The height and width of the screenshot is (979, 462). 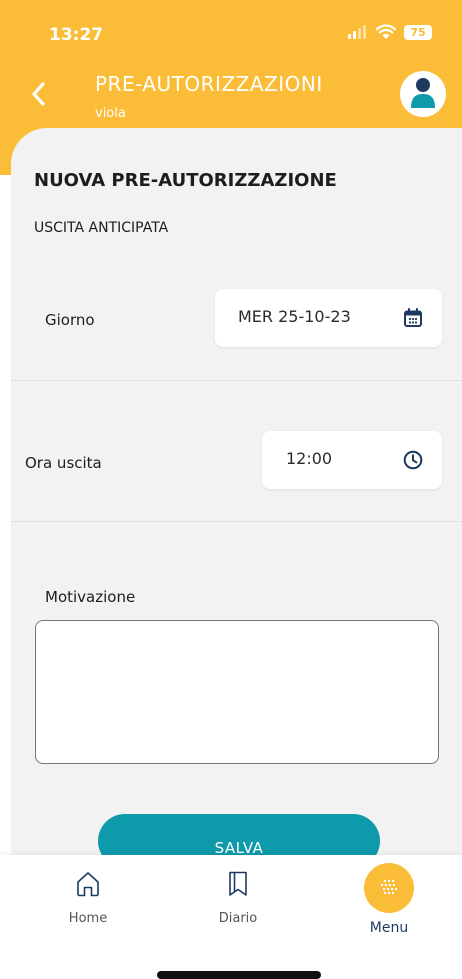 I want to click on form-type: USCITA ANTICIPATA, so click(x=101, y=228).